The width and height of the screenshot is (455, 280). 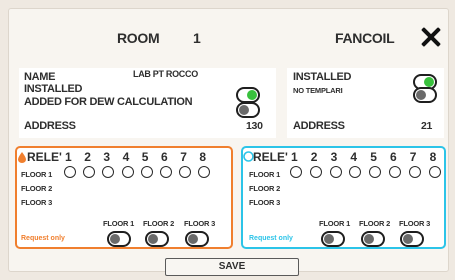 What do you see at coordinates (138, 38) in the screenshot?
I see `room-label: ROOM` at bounding box center [138, 38].